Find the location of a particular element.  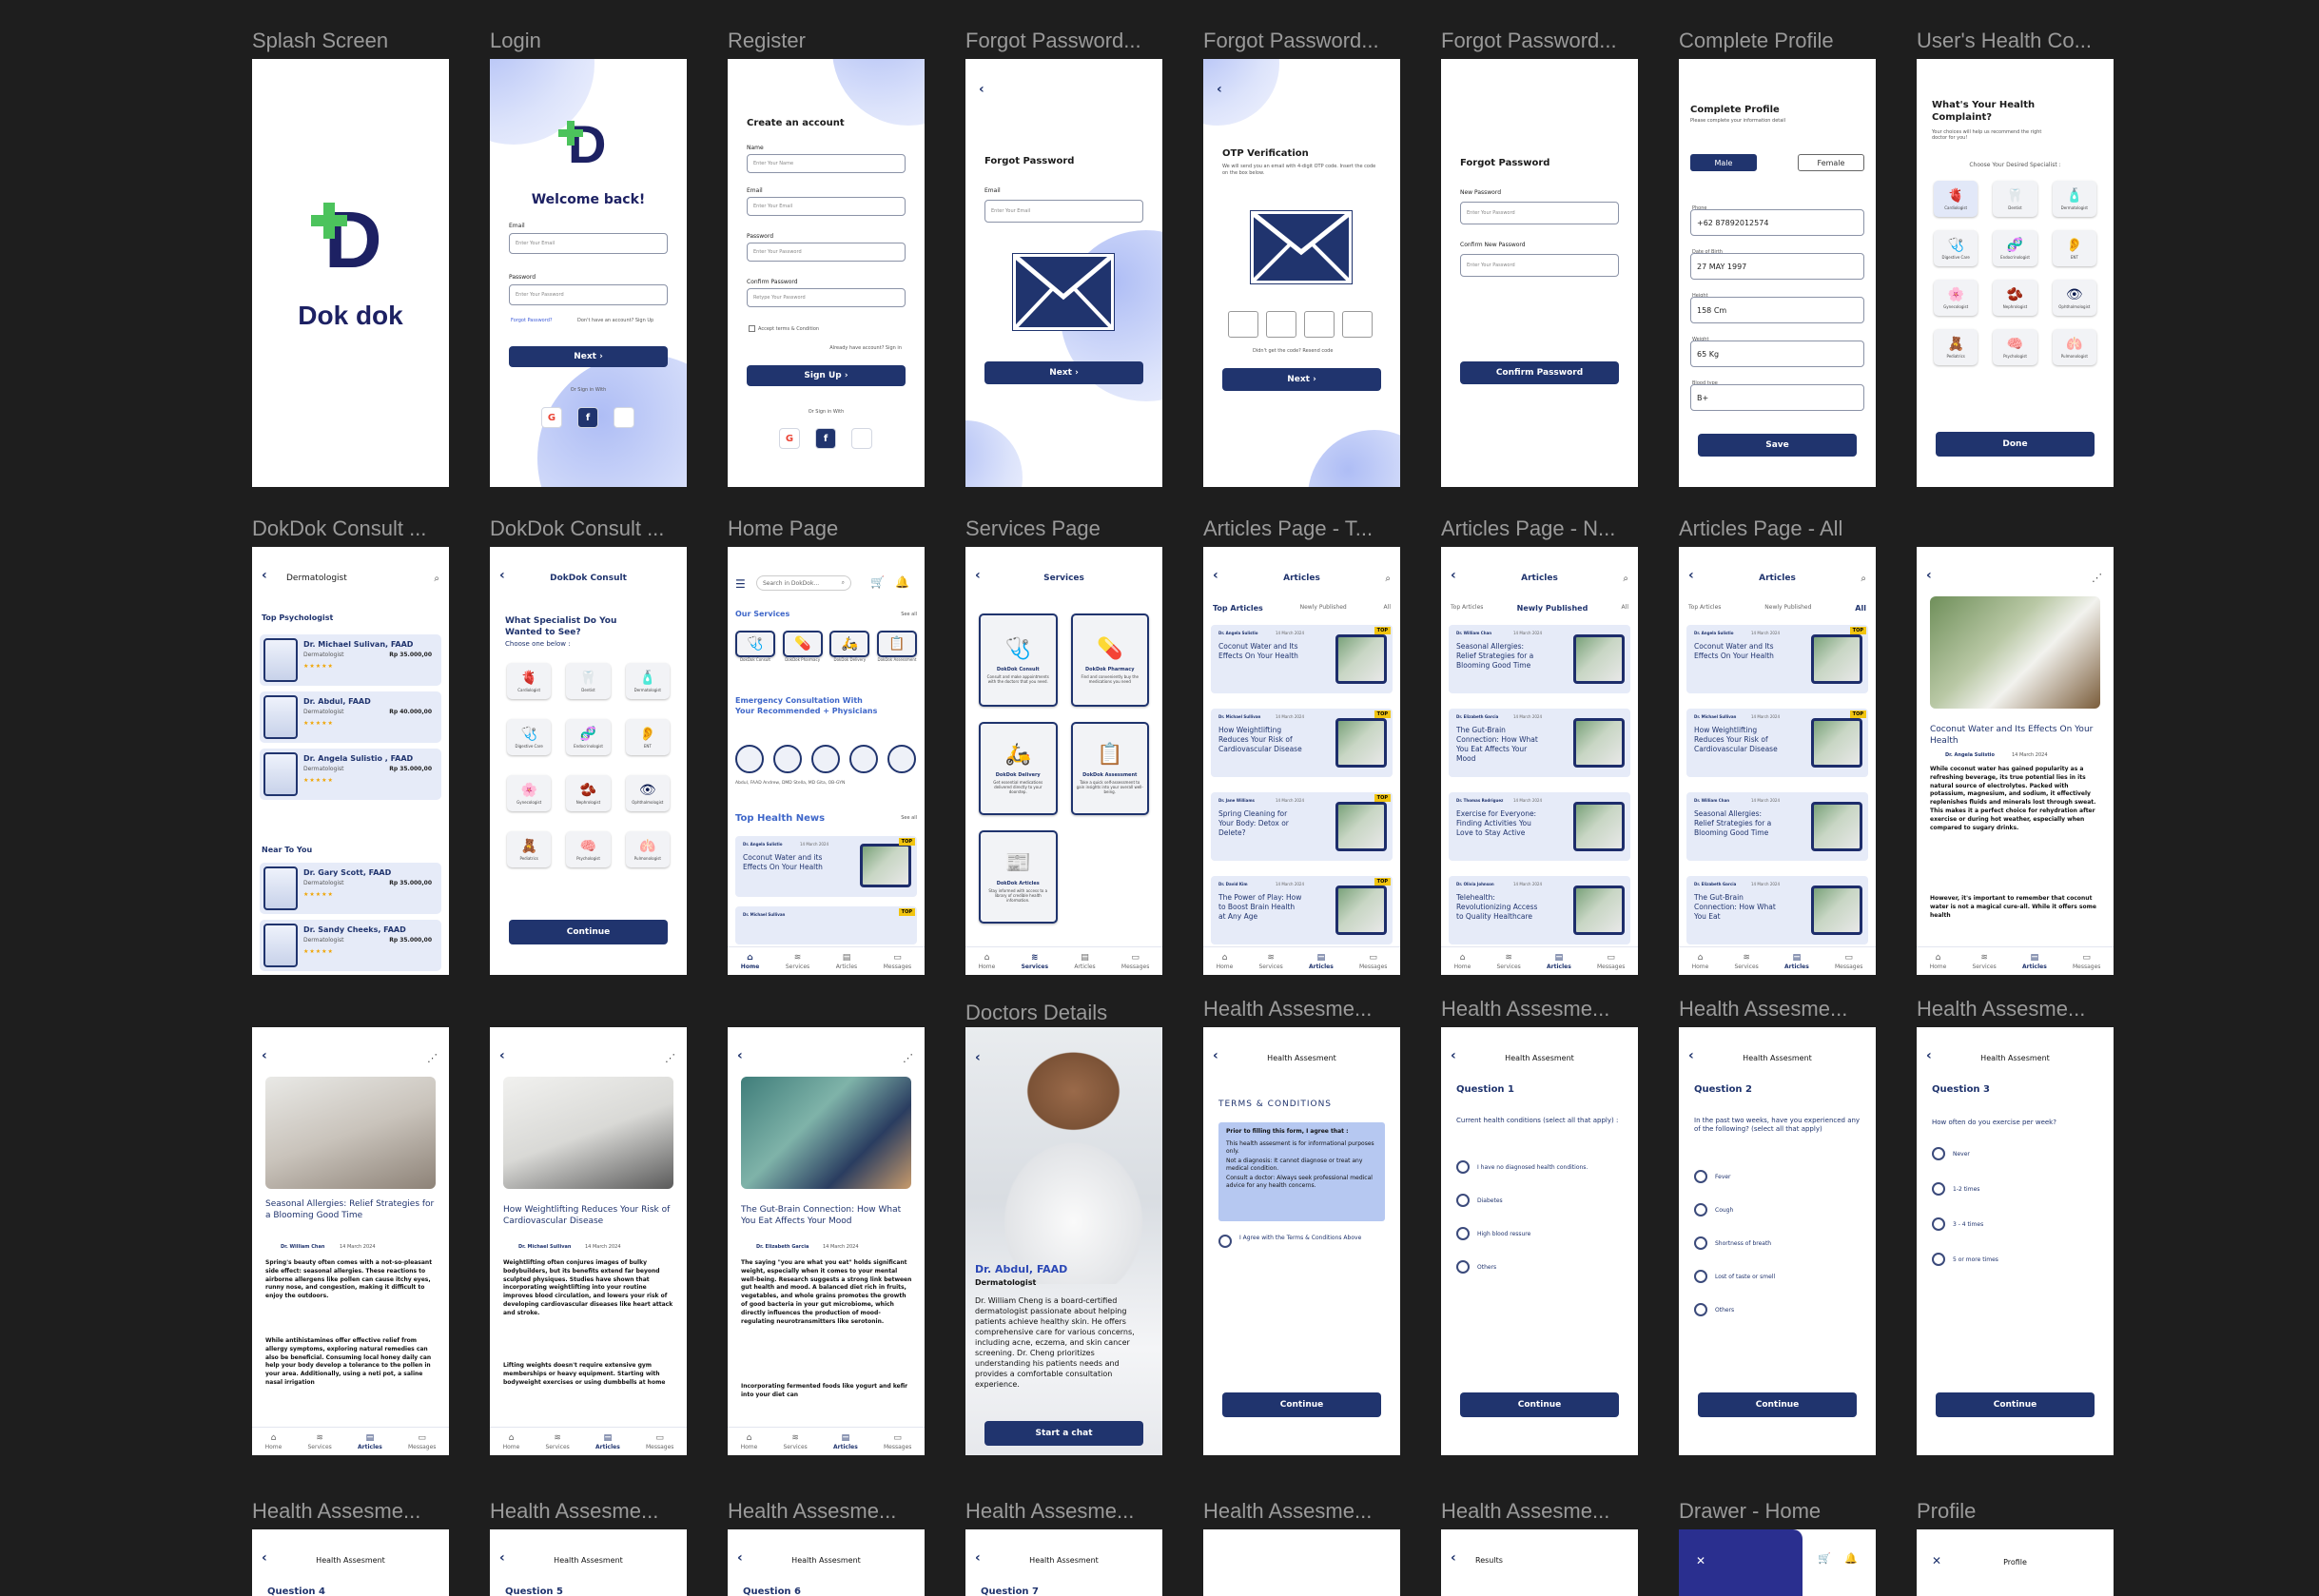

answer-option: I have no diagnosed health conditions. is located at coordinates (1540, 1167).